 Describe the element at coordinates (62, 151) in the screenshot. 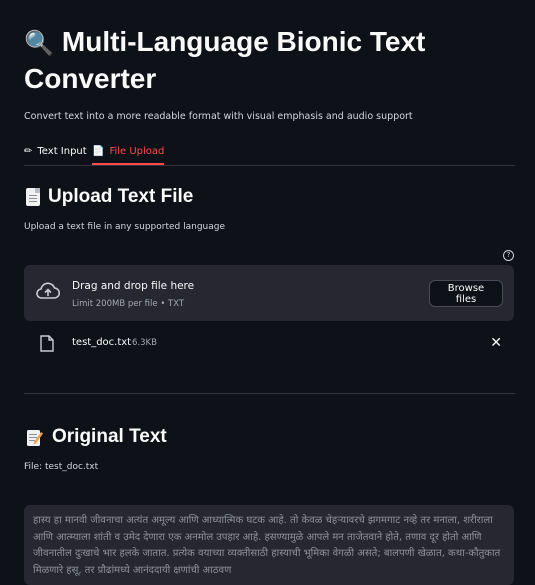

I see `tab-text-input-label: Text Input` at that location.